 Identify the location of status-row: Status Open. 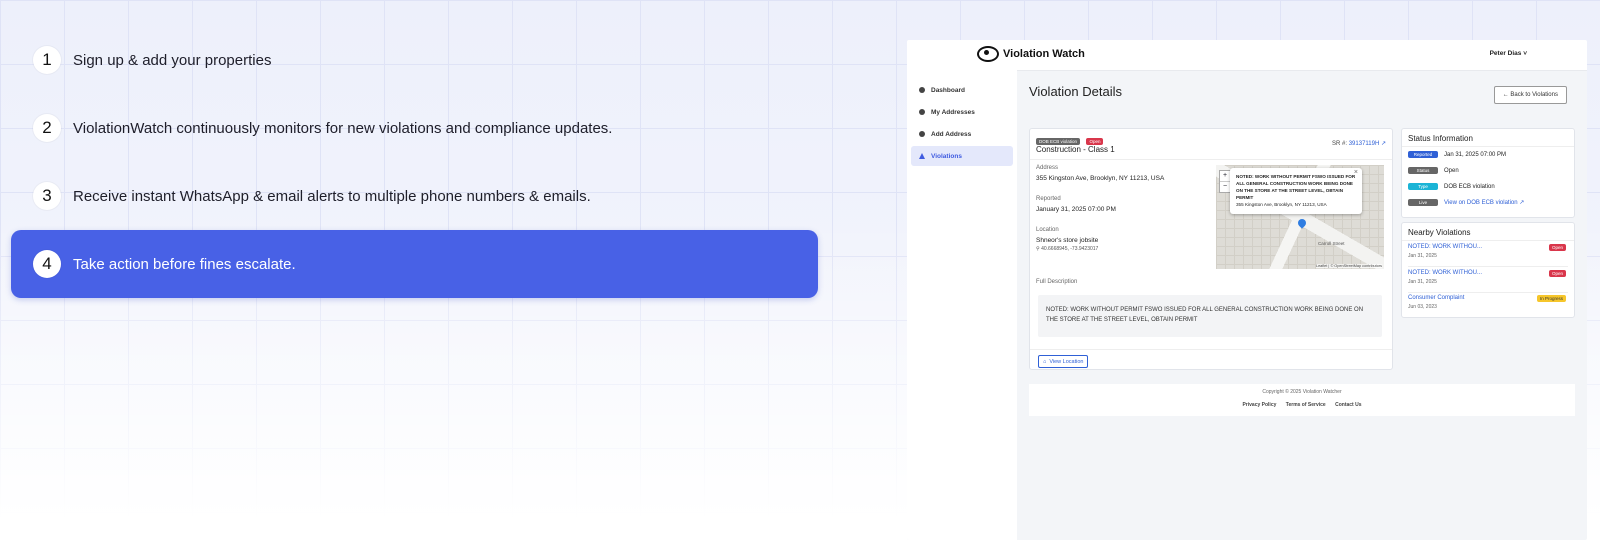
(1433, 170).